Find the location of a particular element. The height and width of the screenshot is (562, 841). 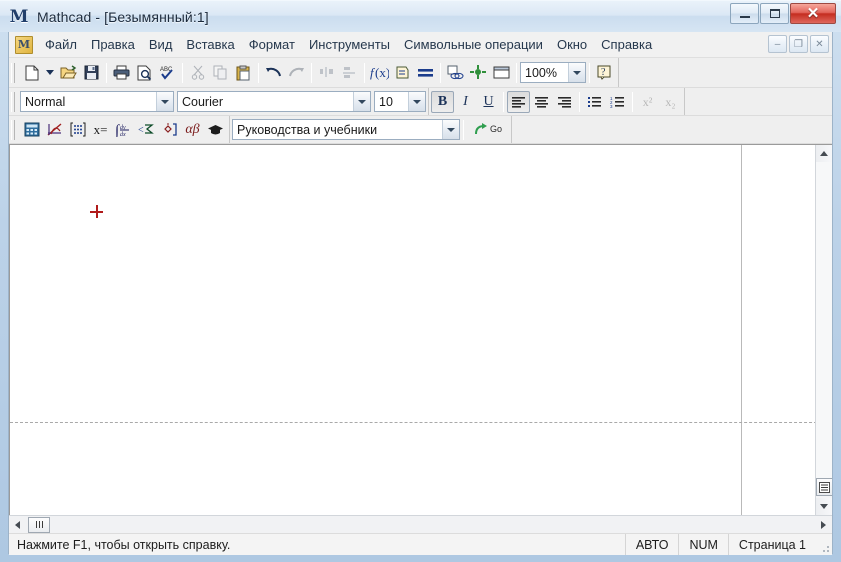

menu-edit: Правка is located at coordinates (113, 44).